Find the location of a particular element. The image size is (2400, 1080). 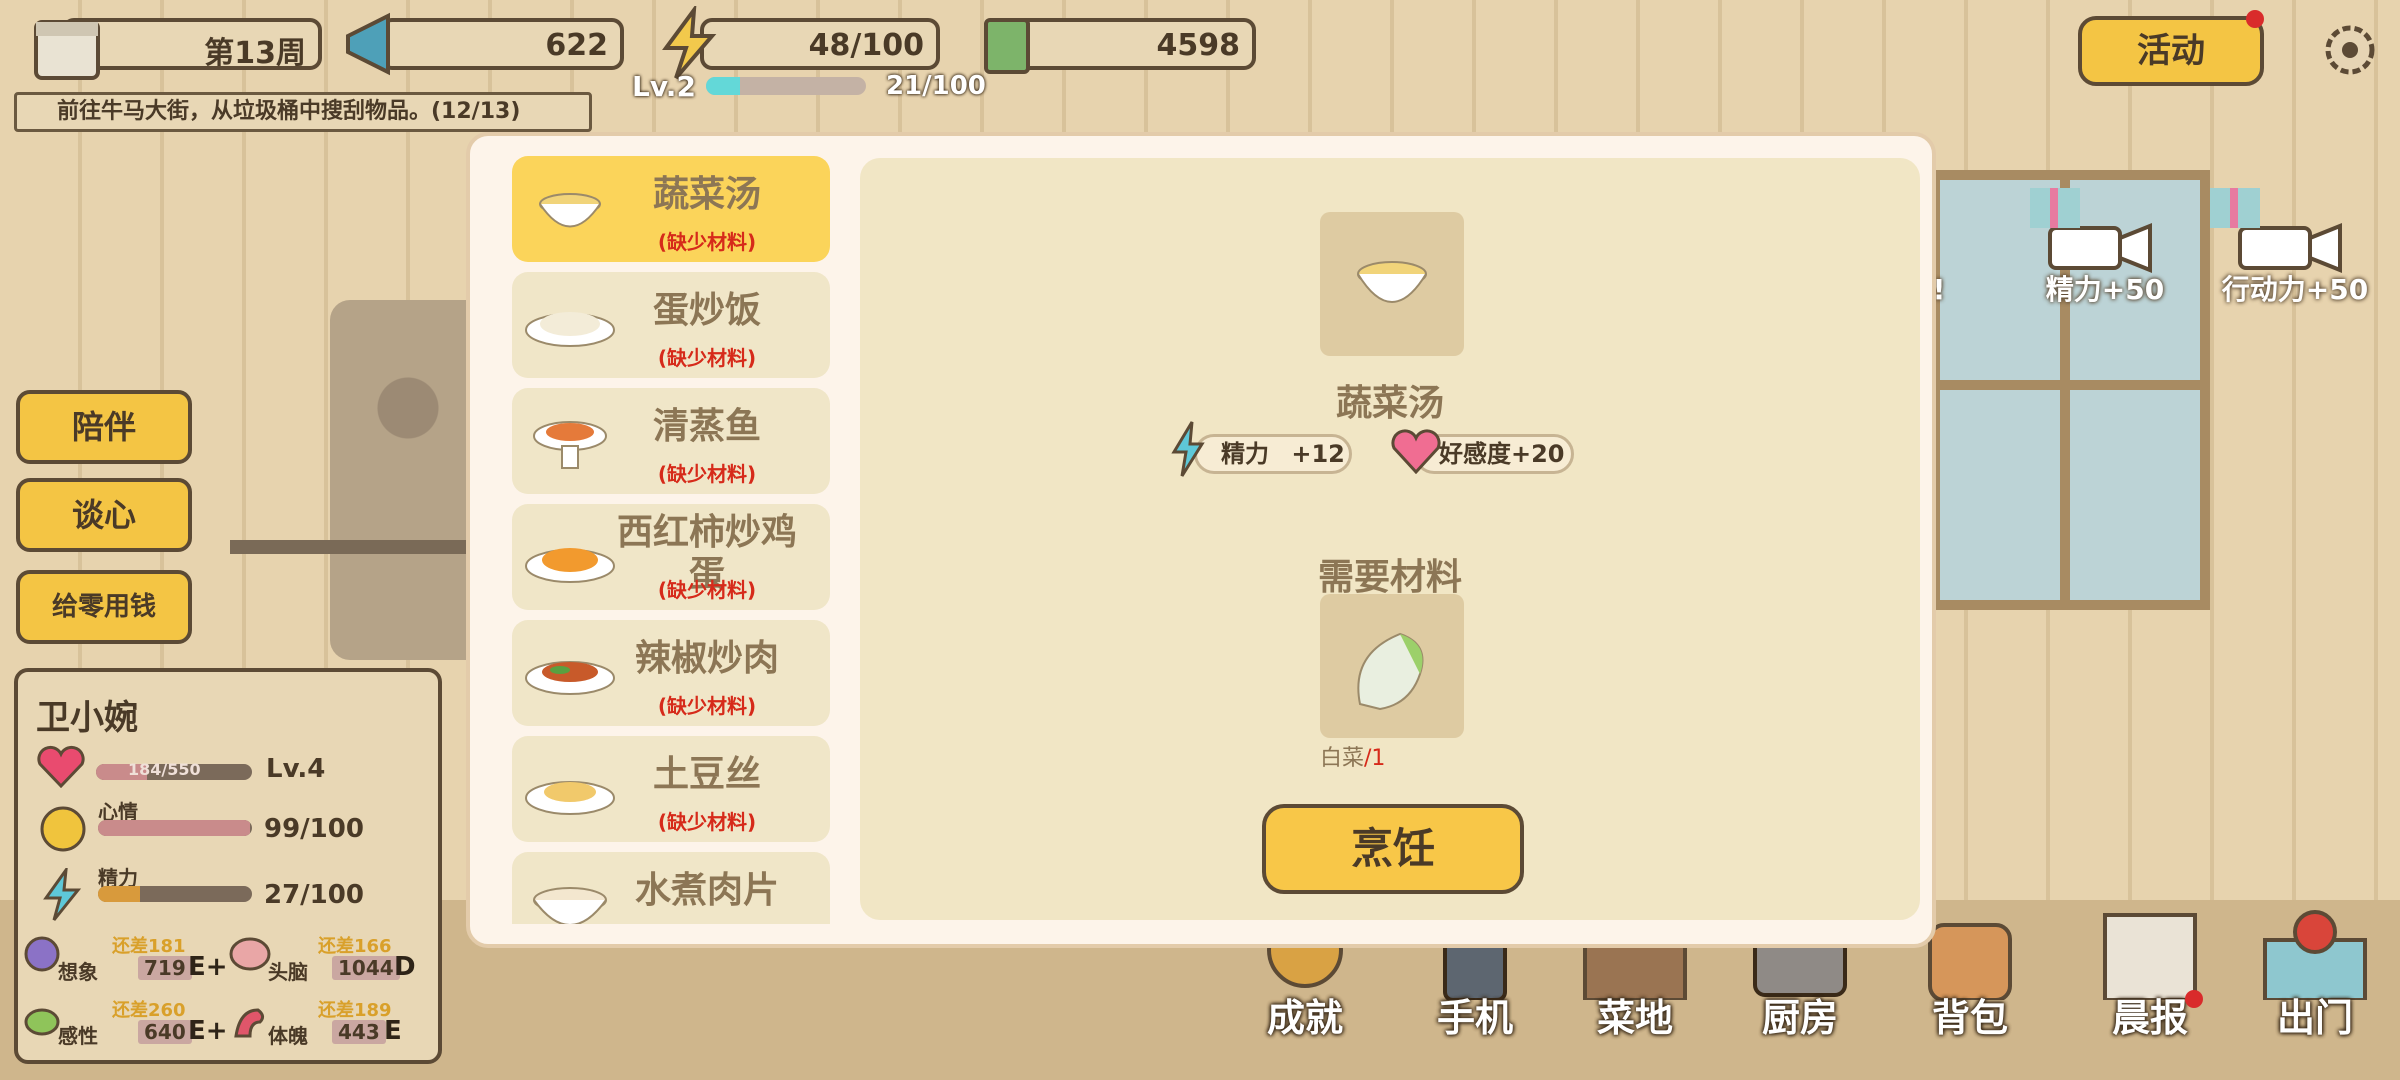

dish-title: 蔬菜汤 is located at coordinates (1389, 403).